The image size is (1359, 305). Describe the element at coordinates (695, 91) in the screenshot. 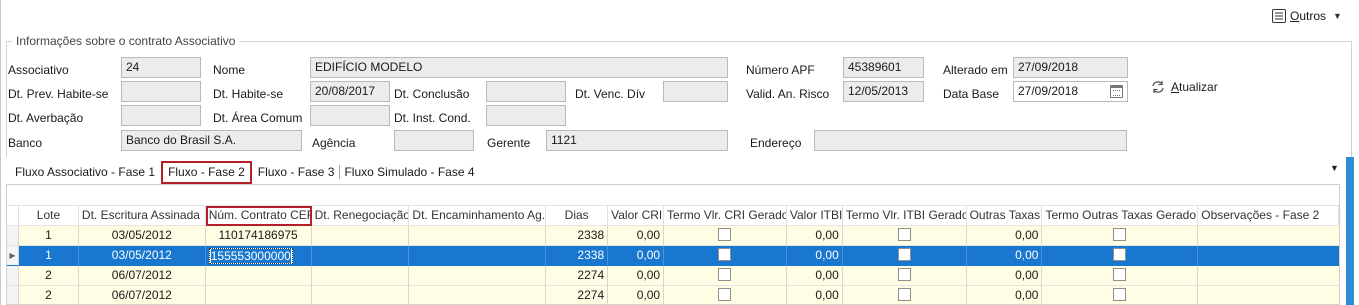

I see `dt-venc-div-field` at that location.